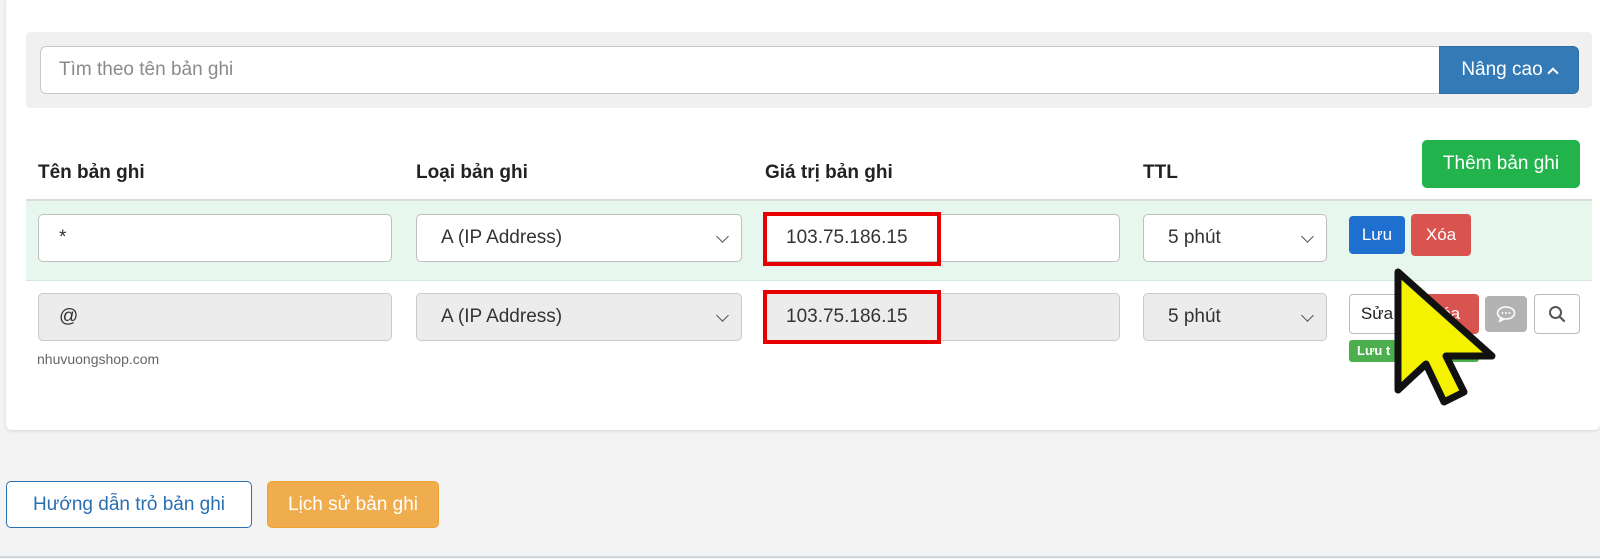  Describe the element at coordinates (129, 504) in the screenshot. I see `dns-guide-button: Hướng dẫn trỏ bản ghi` at that location.